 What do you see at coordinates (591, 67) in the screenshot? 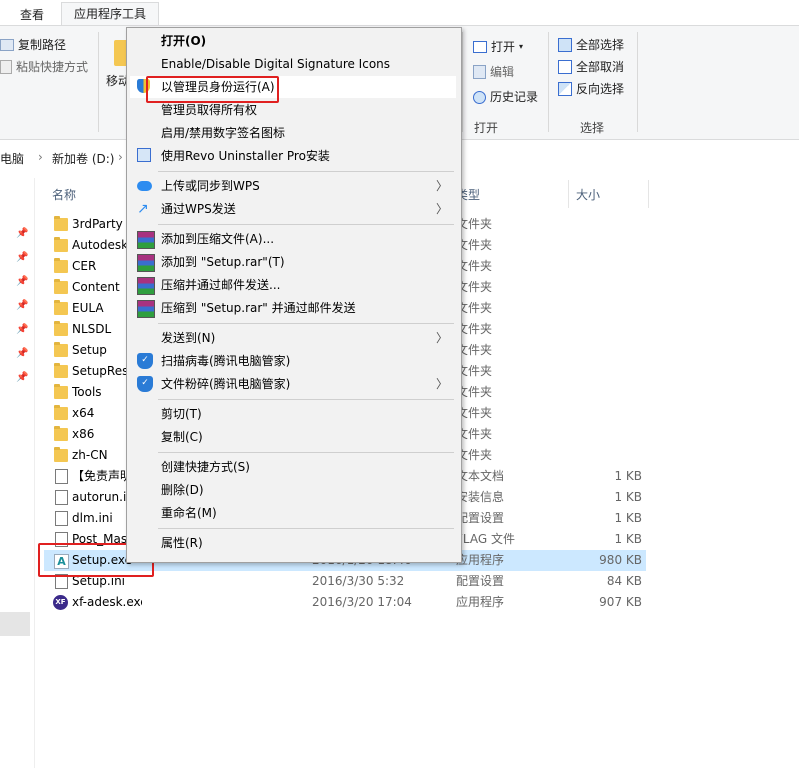
I see `select-none-button: 全部取消` at bounding box center [591, 67].